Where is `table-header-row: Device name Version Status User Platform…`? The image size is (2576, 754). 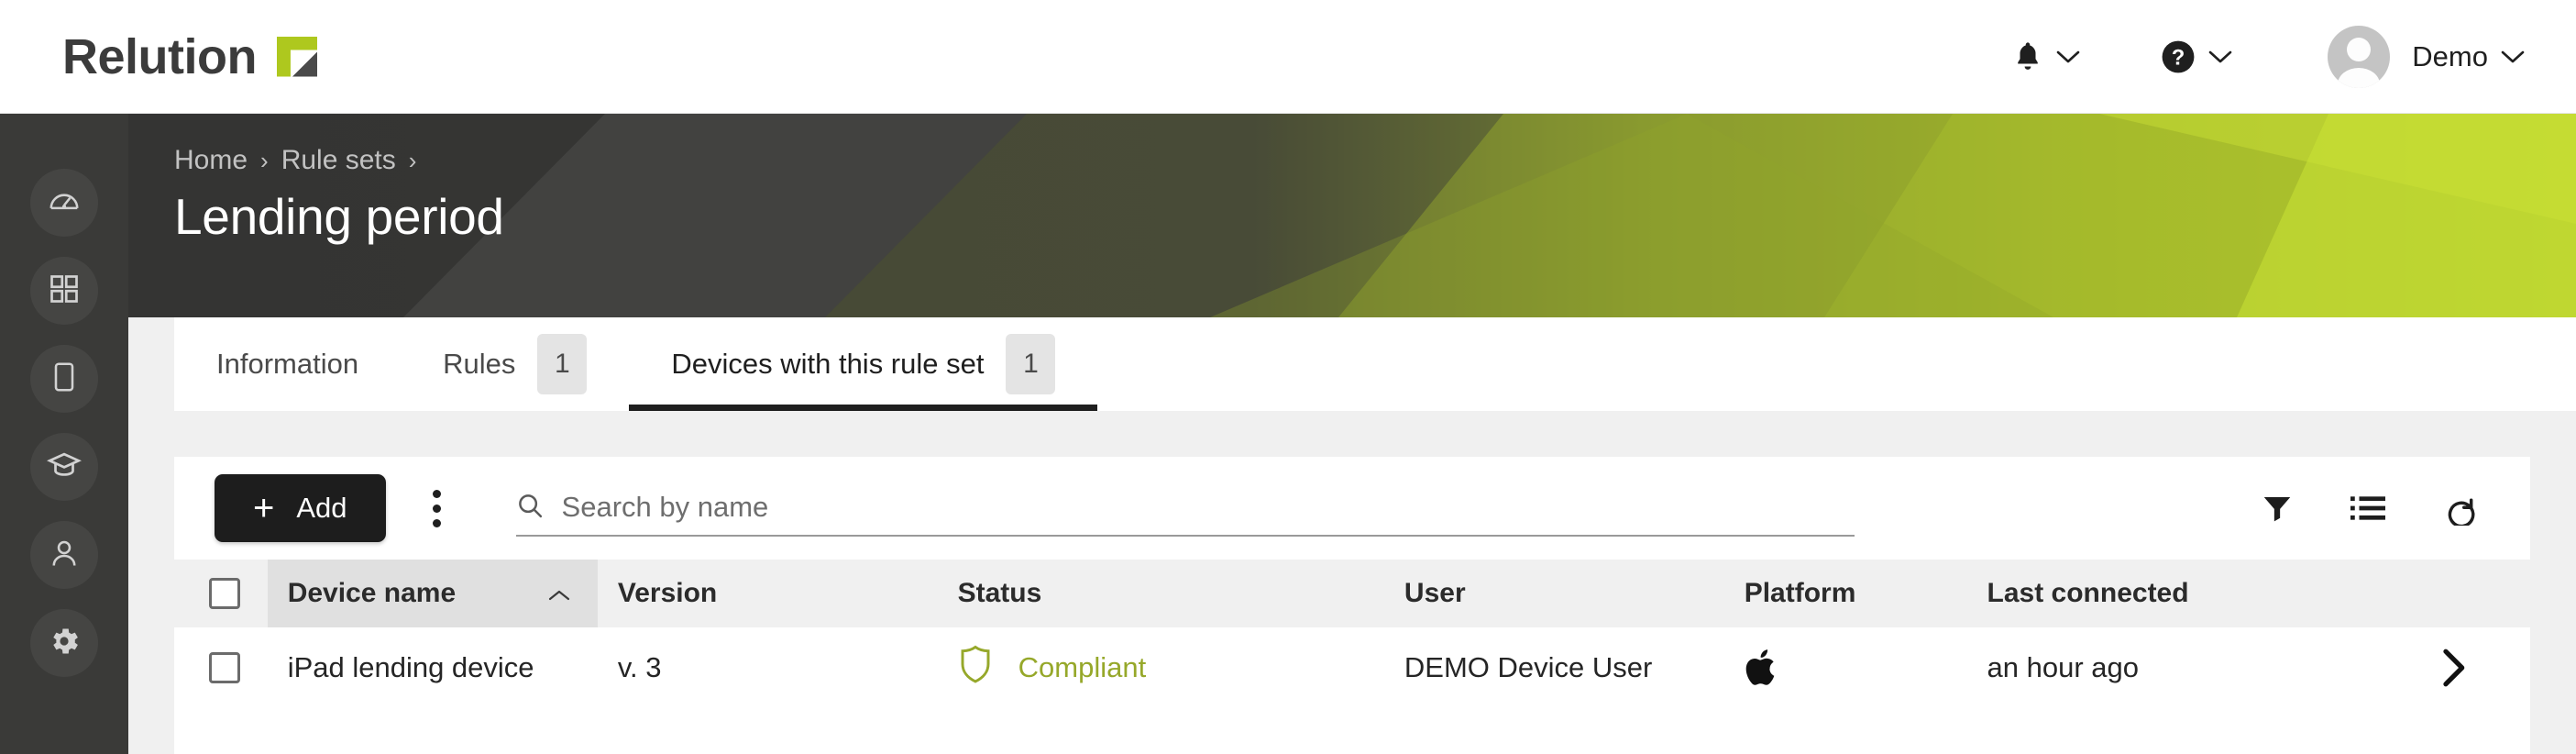 table-header-row: Device name Version Status User Platform… is located at coordinates (1352, 593).